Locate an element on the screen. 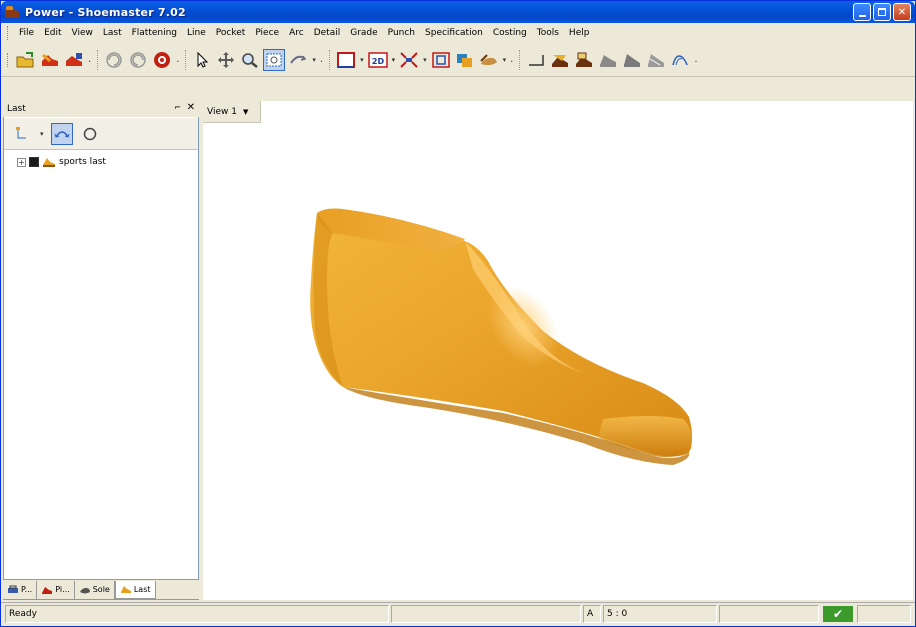 The height and width of the screenshot is (627, 916). menu-piece: Piece is located at coordinates (267, 33).